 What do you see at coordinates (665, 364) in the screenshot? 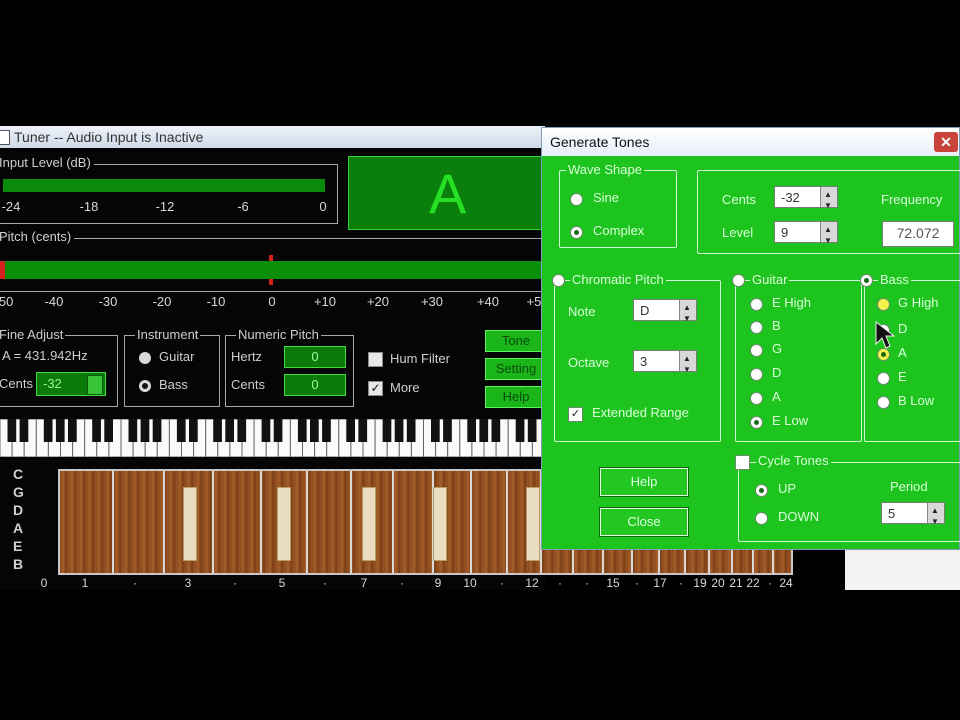
I see `octave-spinner: 3` at bounding box center [665, 364].